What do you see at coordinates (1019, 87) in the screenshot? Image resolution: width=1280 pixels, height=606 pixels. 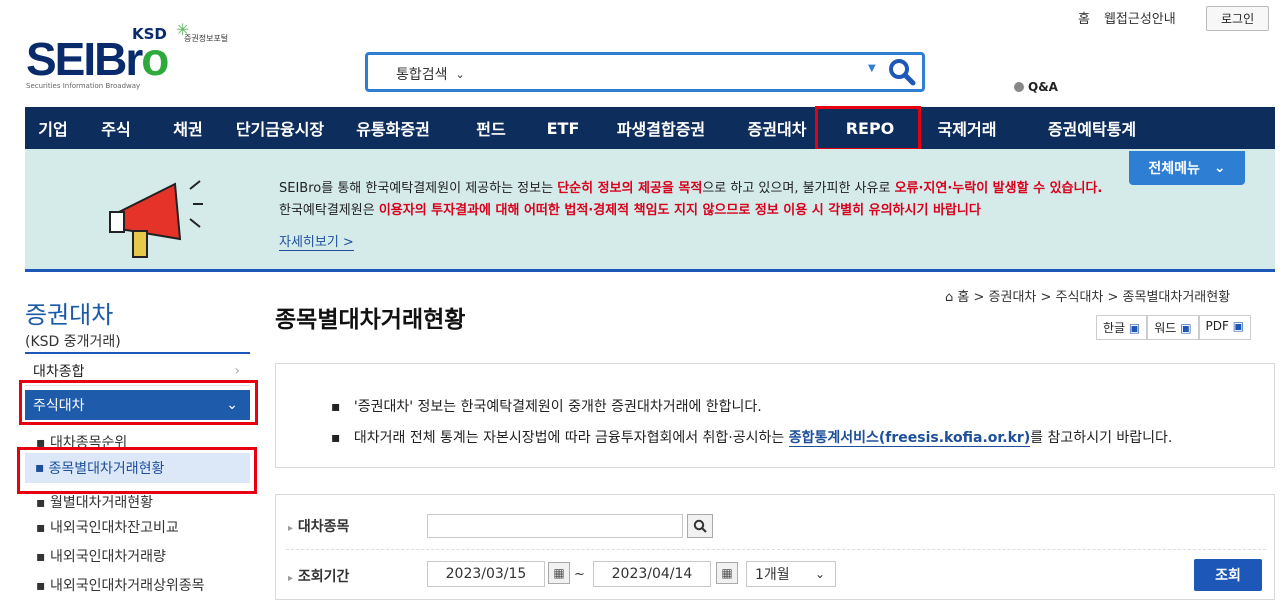 I see `arrow-circle-icon` at bounding box center [1019, 87].